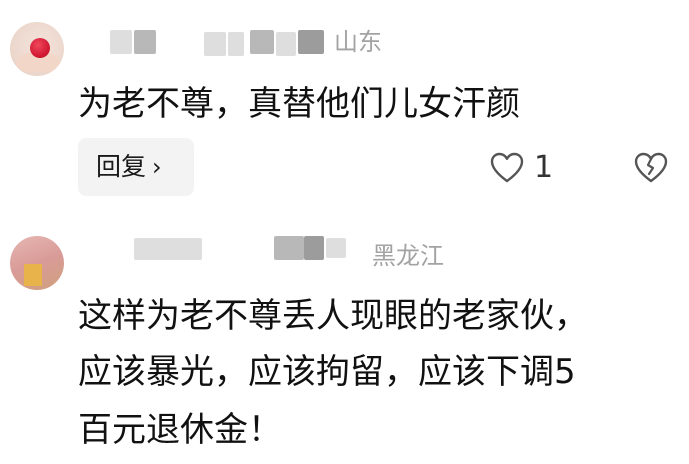 The height and width of the screenshot is (464, 689). What do you see at coordinates (33, 275) in the screenshot?
I see `avatar-patch` at bounding box center [33, 275].